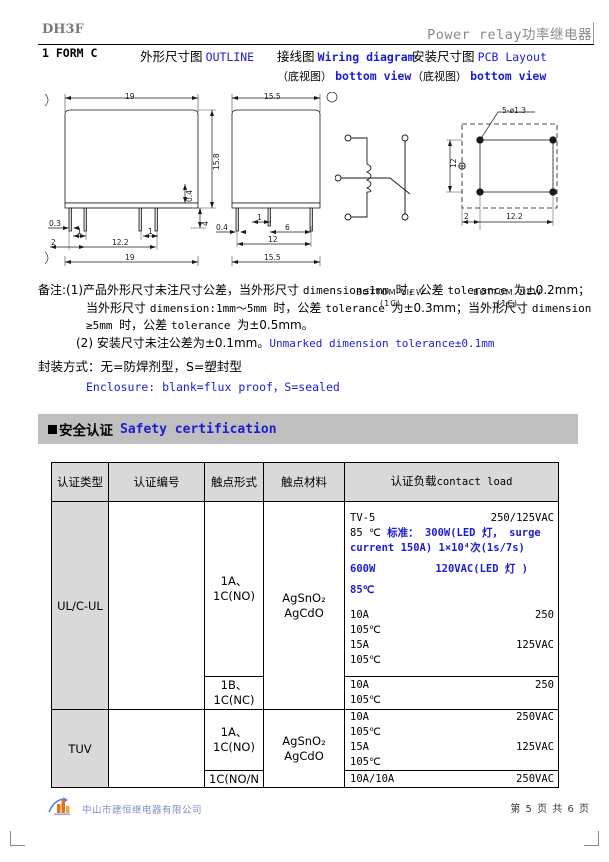 Image resolution: width=609 pixels, height=862 pixels. What do you see at coordinates (550, 809) in the screenshot?
I see `page-number: 第 5 页 共 6 页` at bounding box center [550, 809].